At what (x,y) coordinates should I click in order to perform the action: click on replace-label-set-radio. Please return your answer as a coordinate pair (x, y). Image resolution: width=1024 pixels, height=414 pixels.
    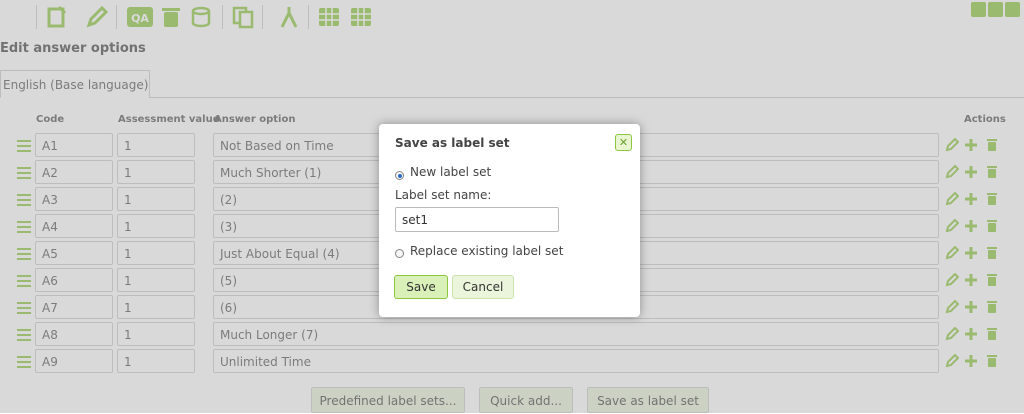
    Looking at the image, I should click on (399, 253).